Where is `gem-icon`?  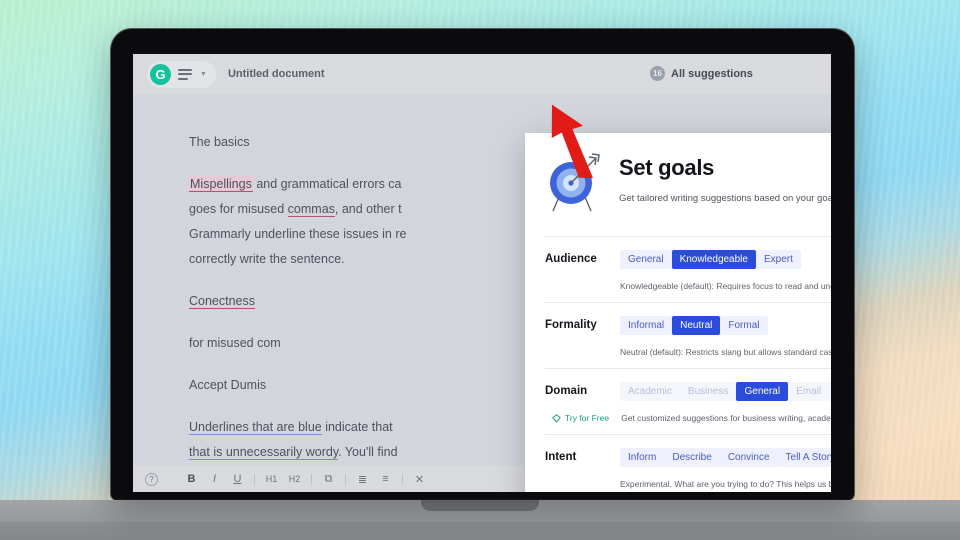
gem-icon is located at coordinates (556, 418).